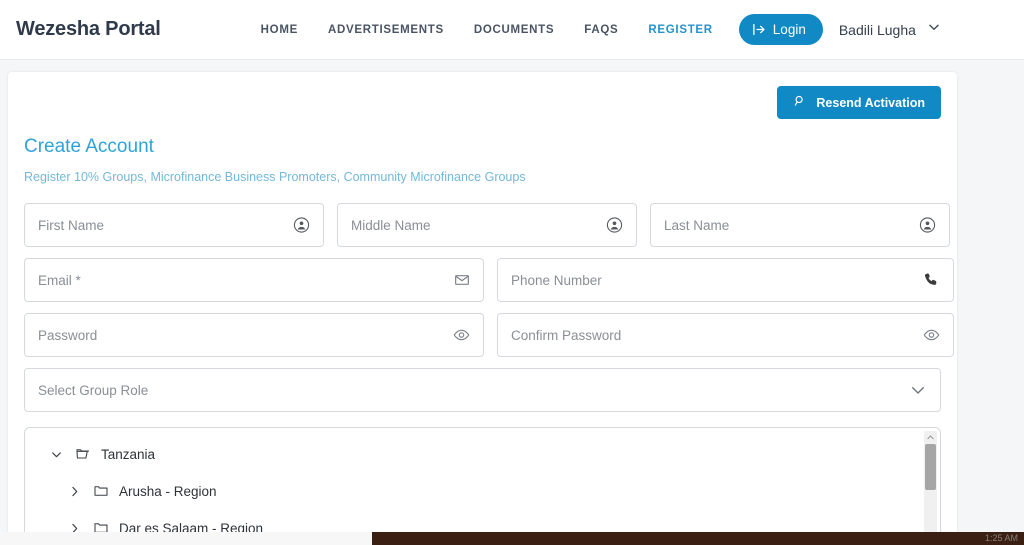  I want to click on form-row-passwords: Password Confirm Password, so click(489, 335).